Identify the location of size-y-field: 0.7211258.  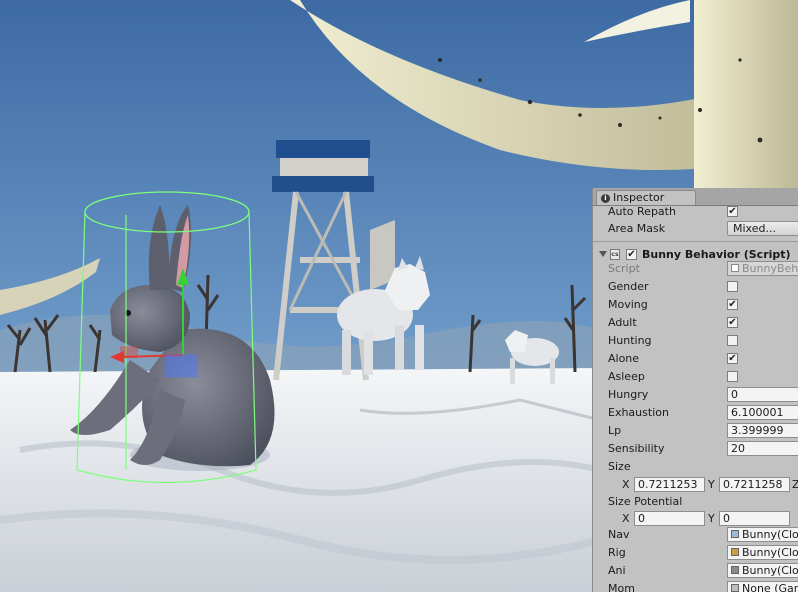
(754, 484).